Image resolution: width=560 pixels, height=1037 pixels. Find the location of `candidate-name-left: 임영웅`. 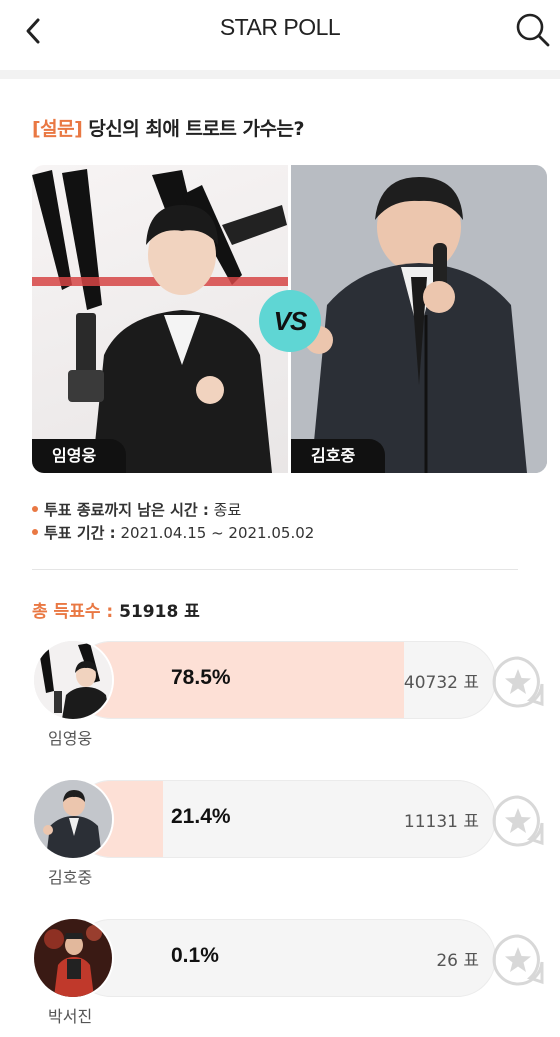

candidate-name-left: 임영웅 is located at coordinates (79, 456).